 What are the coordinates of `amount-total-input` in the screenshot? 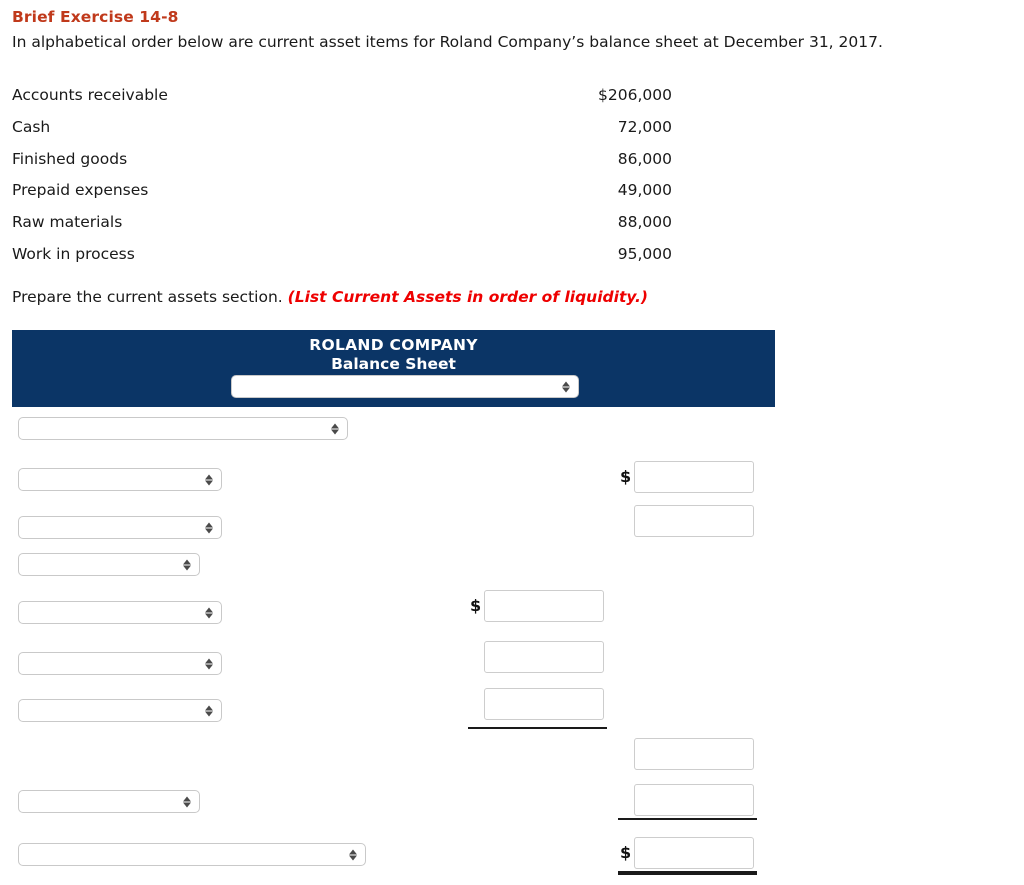 It's located at (694, 853).